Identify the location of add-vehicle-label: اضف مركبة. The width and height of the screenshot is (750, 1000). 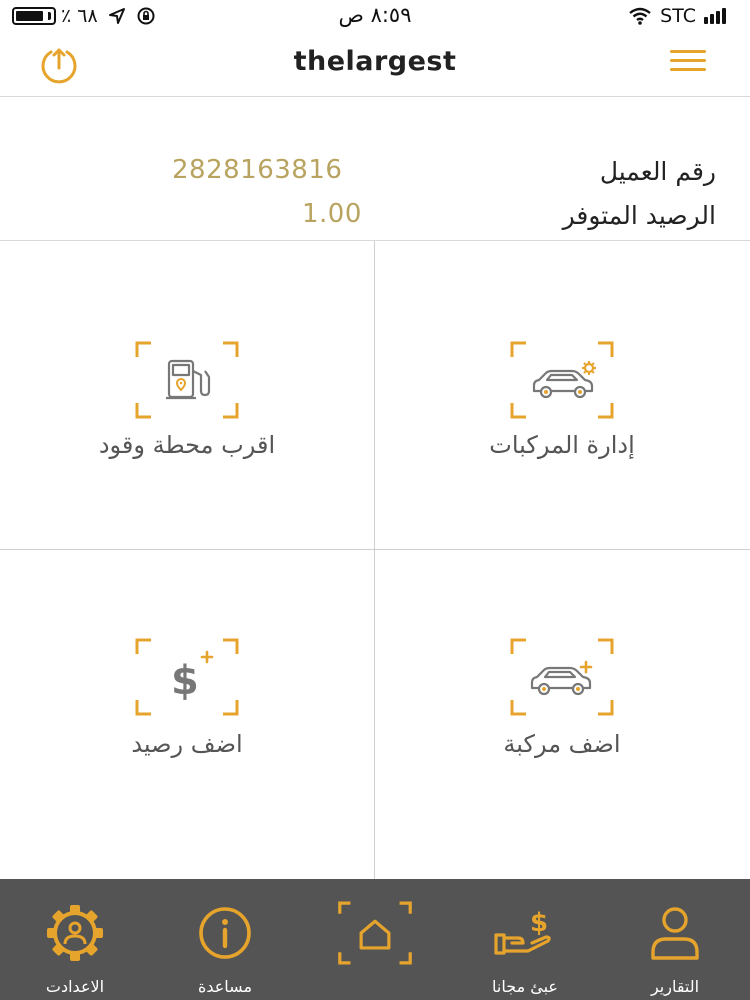
(562, 744).